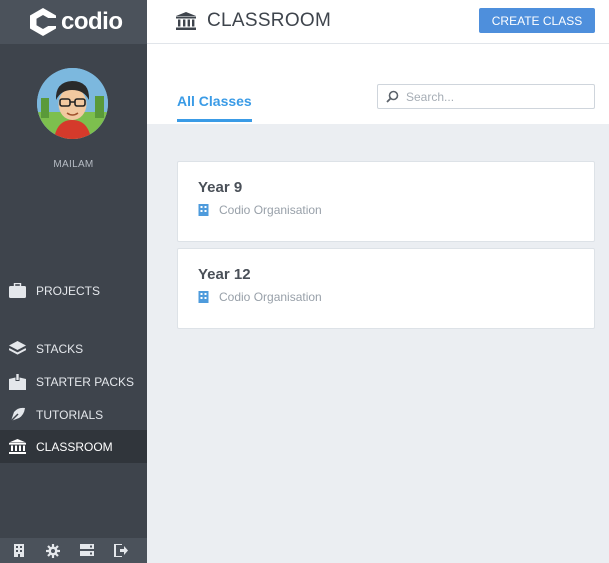 The height and width of the screenshot is (563, 609). I want to click on page-title-group: CLASSROOM, so click(253, 21).